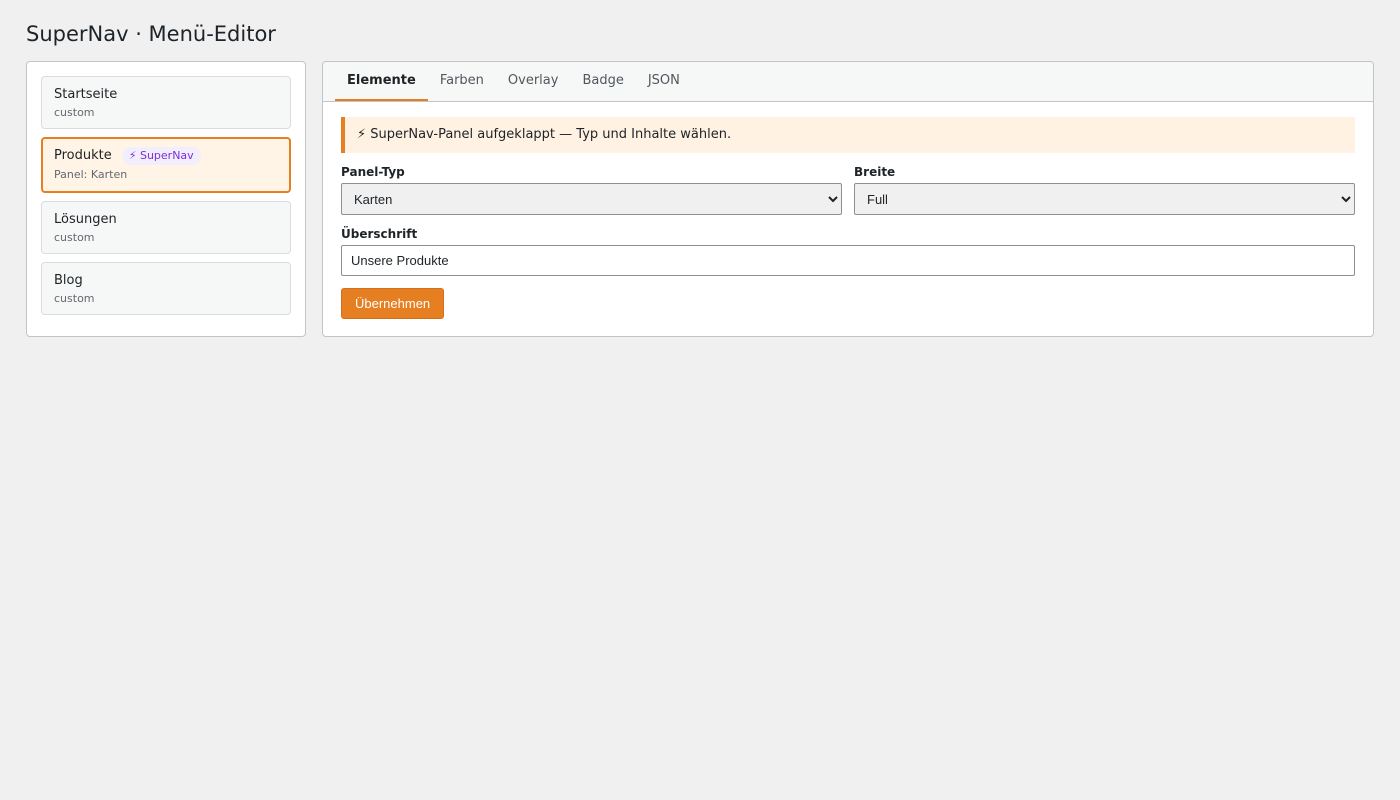 Image resolution: width=1400 pixels, height=800 pixels. Describe the element at coordinates (602, 81) in the screenshot. I see `tab-badge: Badge` at that location.